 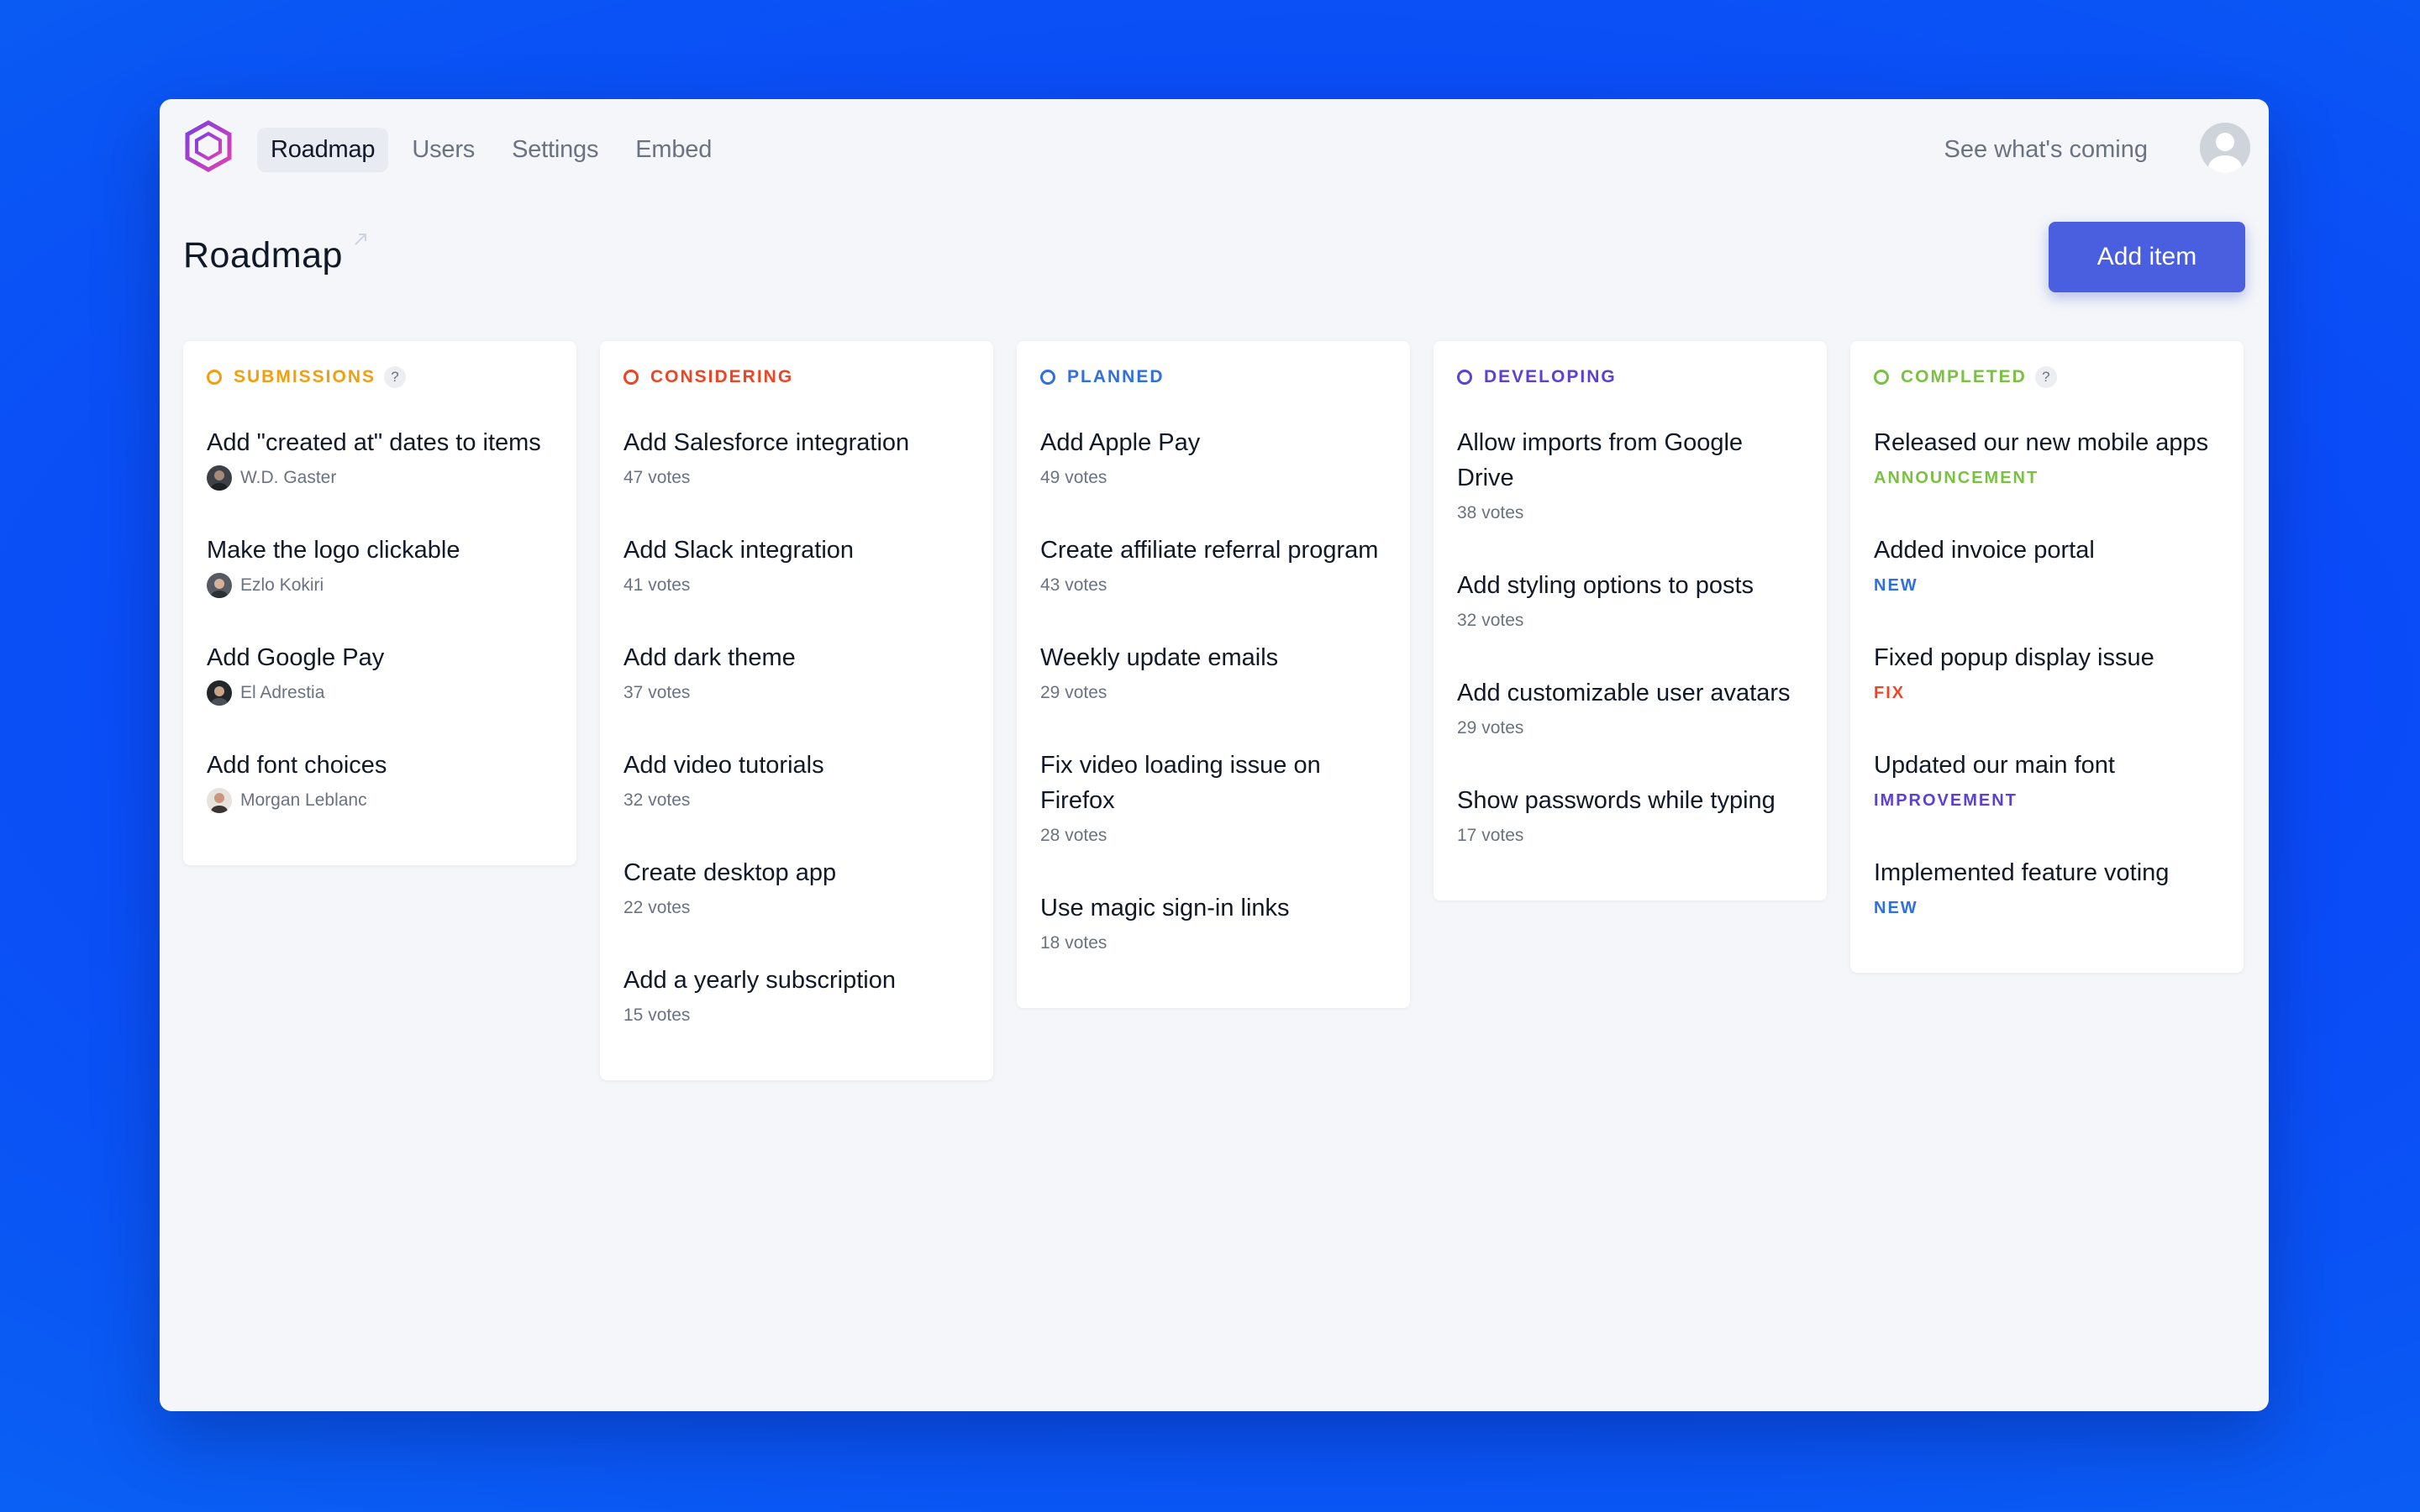 I want to click on nav-tab-roadmap: Roadmap, so click(x=323, y=150).